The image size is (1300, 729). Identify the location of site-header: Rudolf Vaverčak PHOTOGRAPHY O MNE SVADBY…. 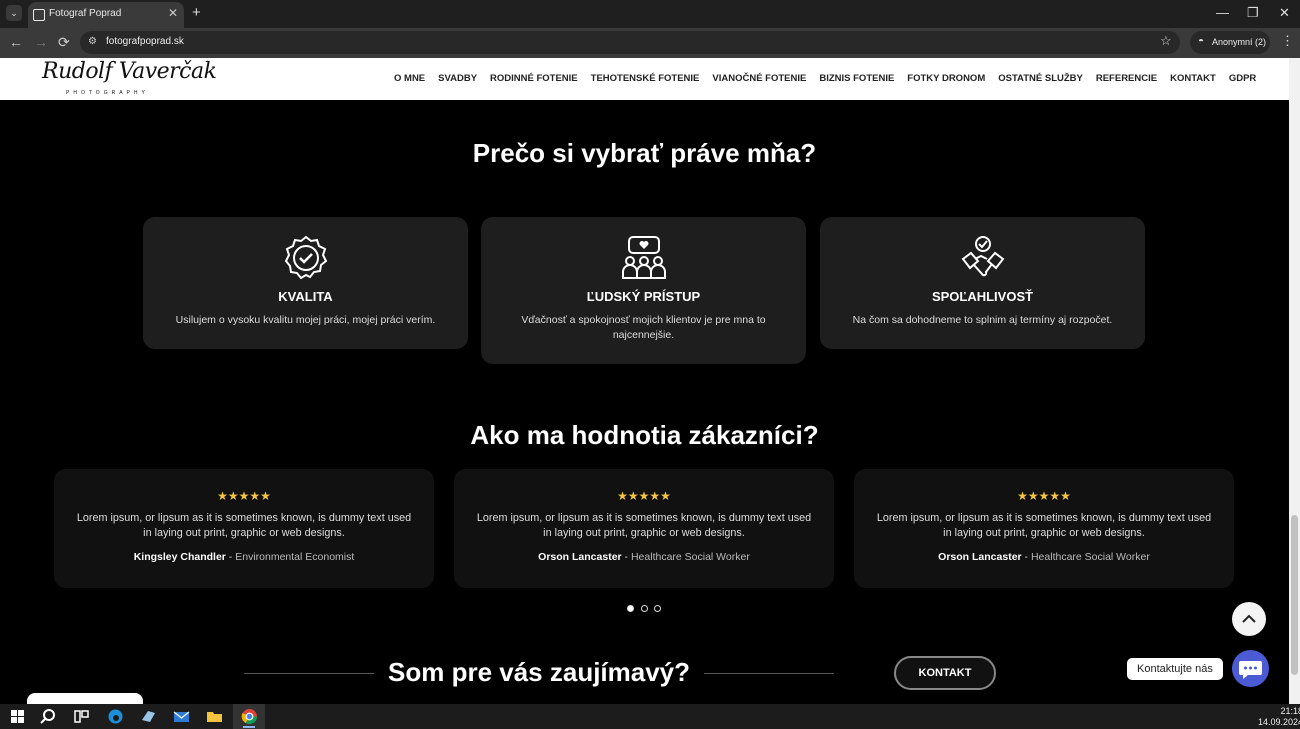
(644, 79).